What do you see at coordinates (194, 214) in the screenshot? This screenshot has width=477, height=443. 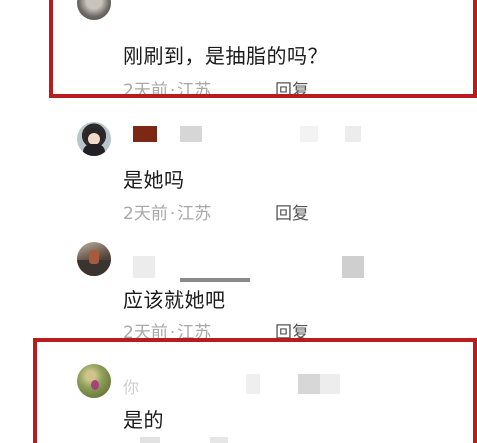 I see `comment-location: 江苏` at bounding box center [194, 214].